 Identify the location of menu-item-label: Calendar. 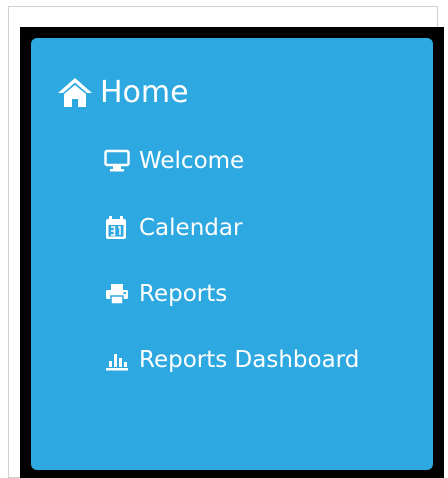
(191, 228).